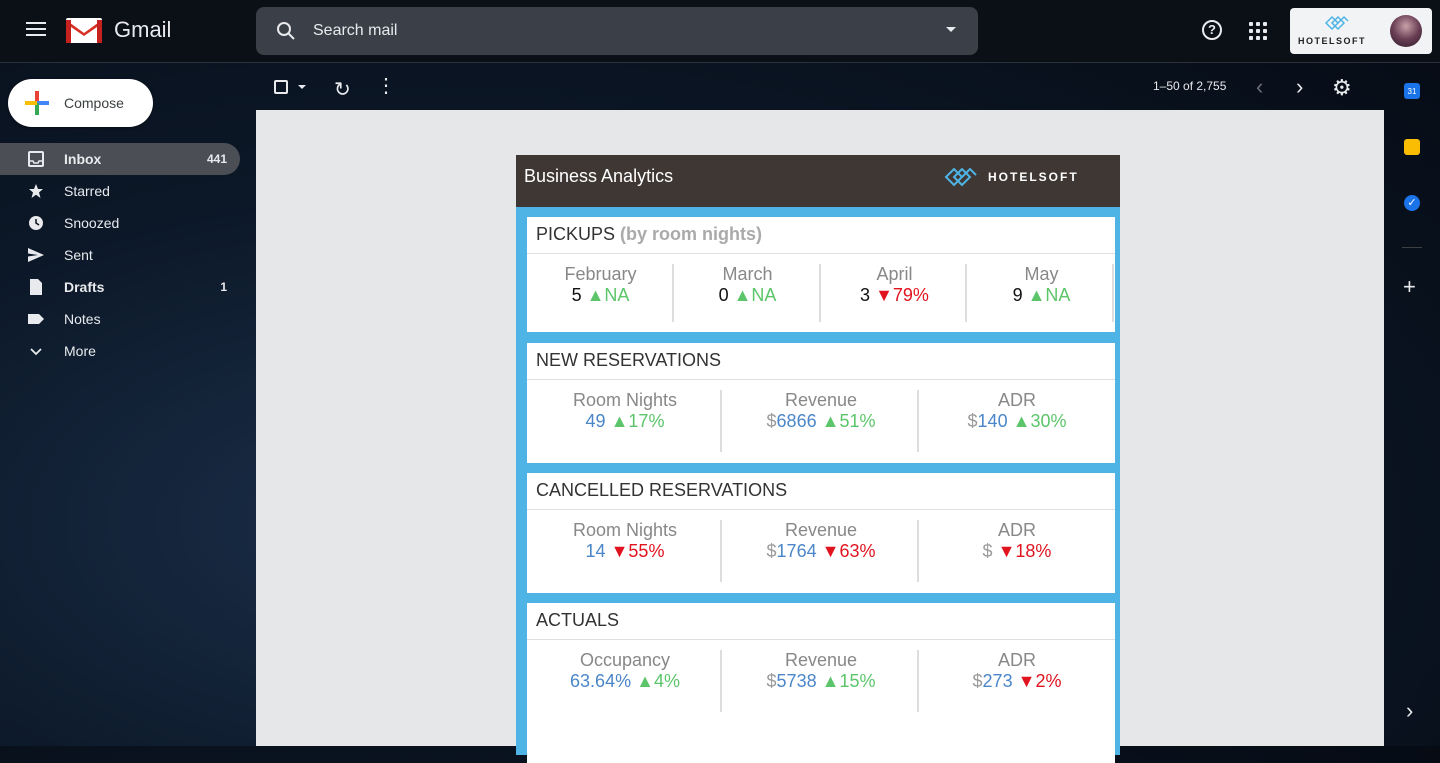 This screenshot has height=763, width=1440. What do you see at coordinates (36, 32) in the screenshot?
I see `main-menu-button` at bounding box center [36, 32].